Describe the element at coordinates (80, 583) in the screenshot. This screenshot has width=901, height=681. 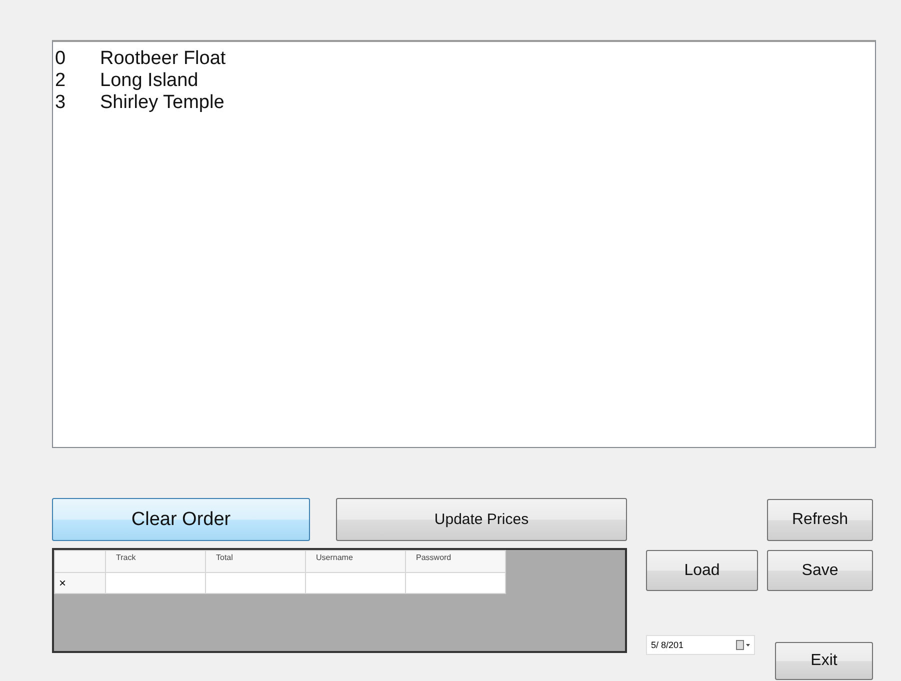
I see `new-row-marker: ×` at that location.